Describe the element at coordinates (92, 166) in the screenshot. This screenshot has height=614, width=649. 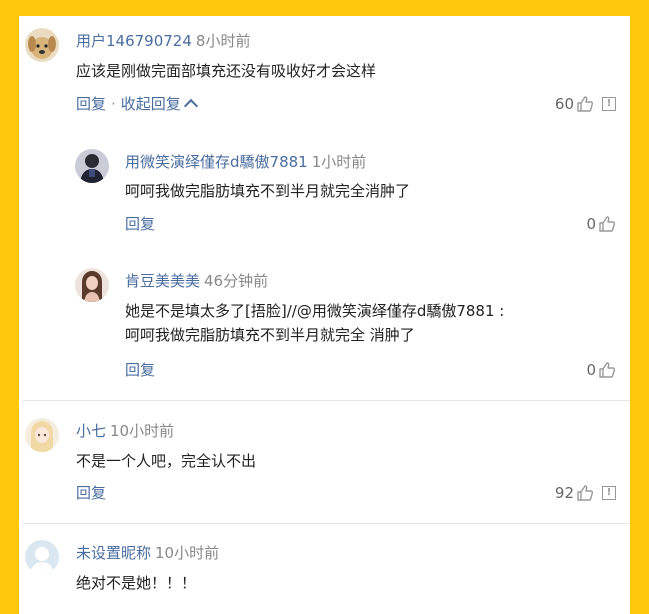
I see `person-dark-avatar` at that location.